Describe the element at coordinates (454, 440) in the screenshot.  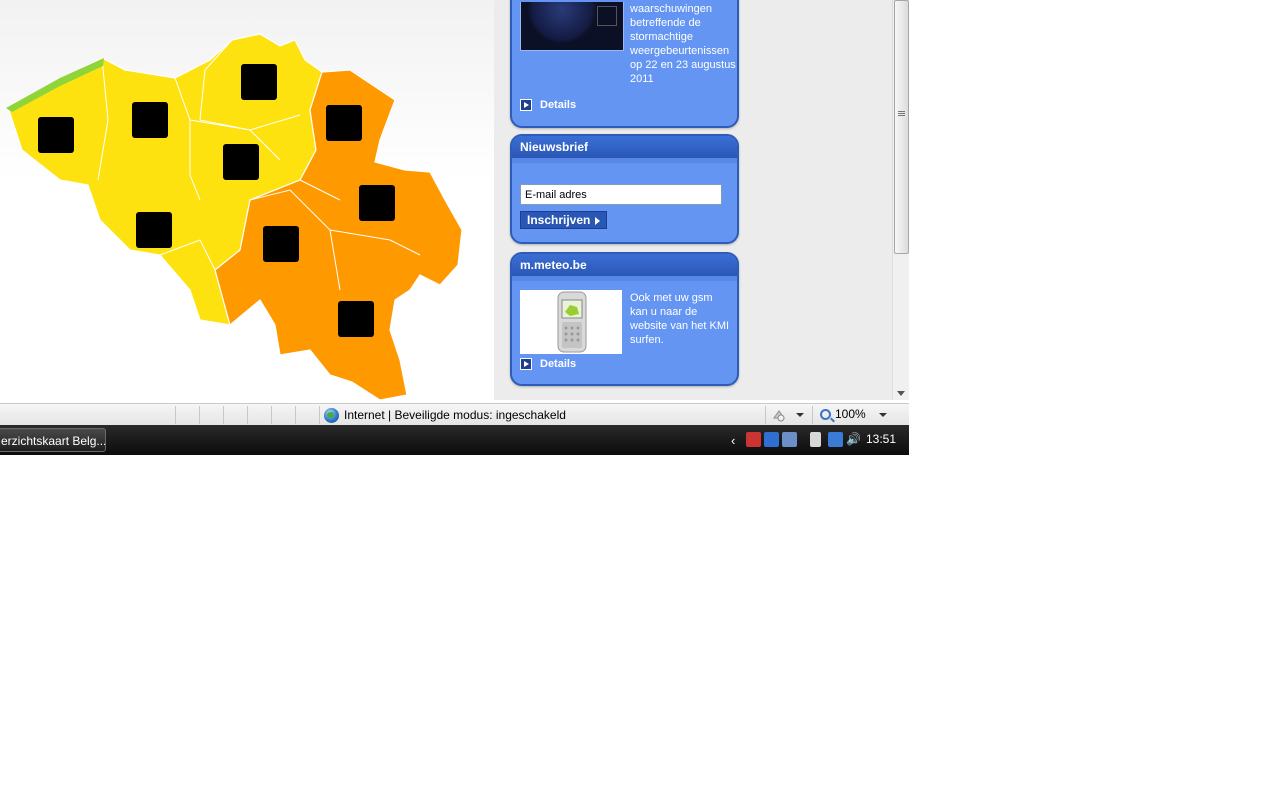
I see `taskbar: erzichtskaart Belg... ‹ 🔊 13:51` at that location.